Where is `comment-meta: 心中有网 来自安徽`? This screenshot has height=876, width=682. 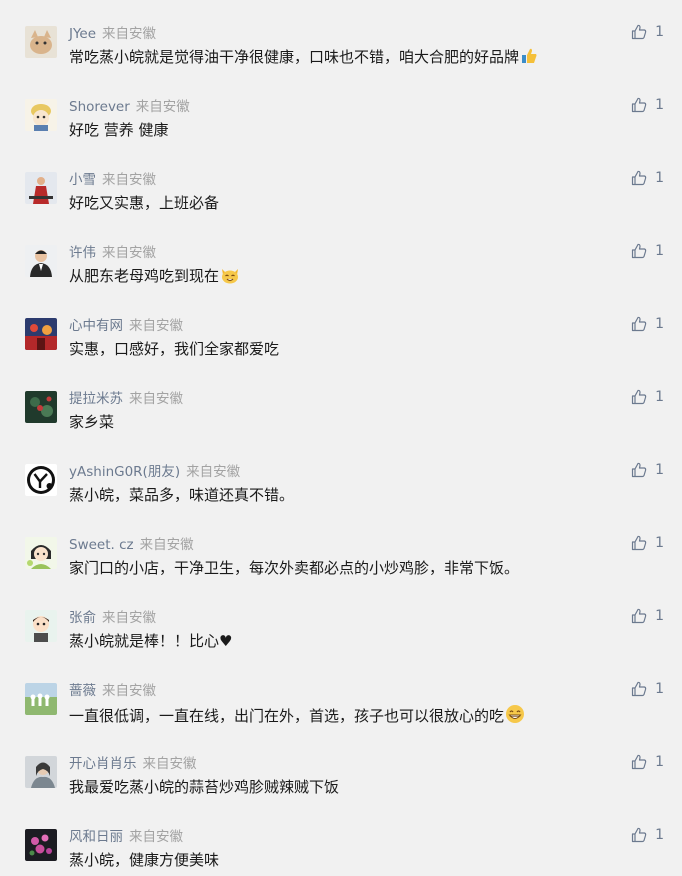
comment-meta: 心中有网 来自安徽 is located at coordinates (126, 326).